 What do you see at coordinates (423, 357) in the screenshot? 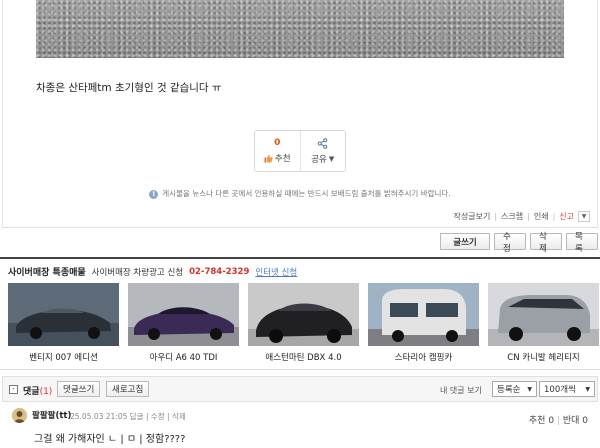
I see `car-name: 스타리아 캠핑카` at bounding box center [423, 357].